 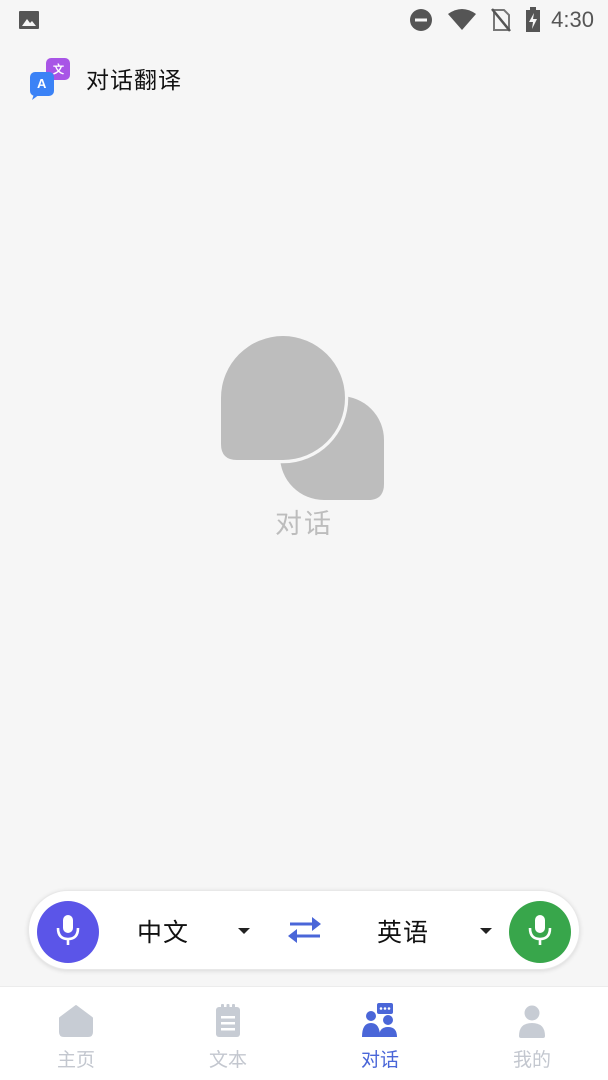 What do you see at coordinates (421, 20) in the screenshot?
I see `do-not-disturb-icon` at bounding box center [421, 20].